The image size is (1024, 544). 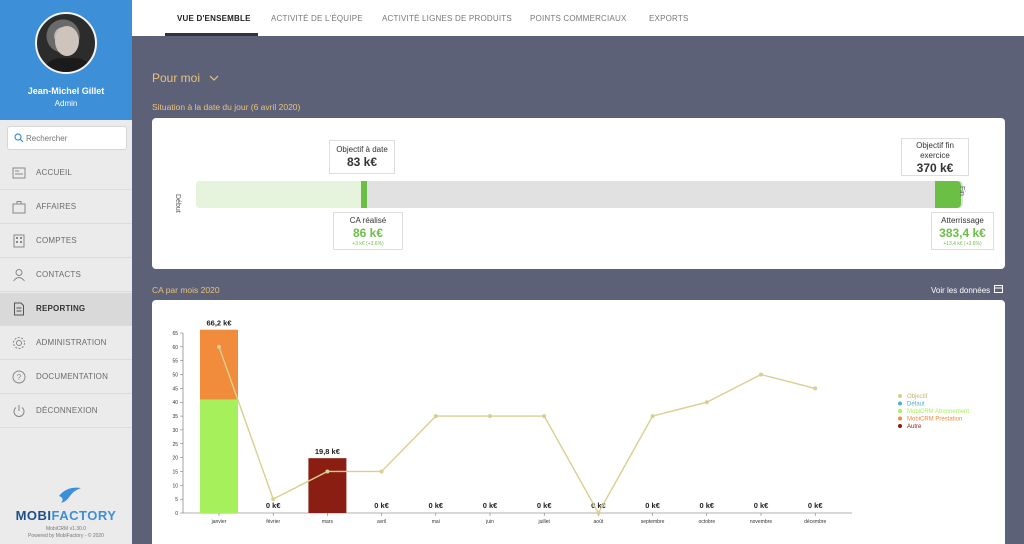 What do you see at coordinates (938, 412) in the screenshot?
I see `legend-label: MobiCRM Abonnement` at bounding box center [938, 412].